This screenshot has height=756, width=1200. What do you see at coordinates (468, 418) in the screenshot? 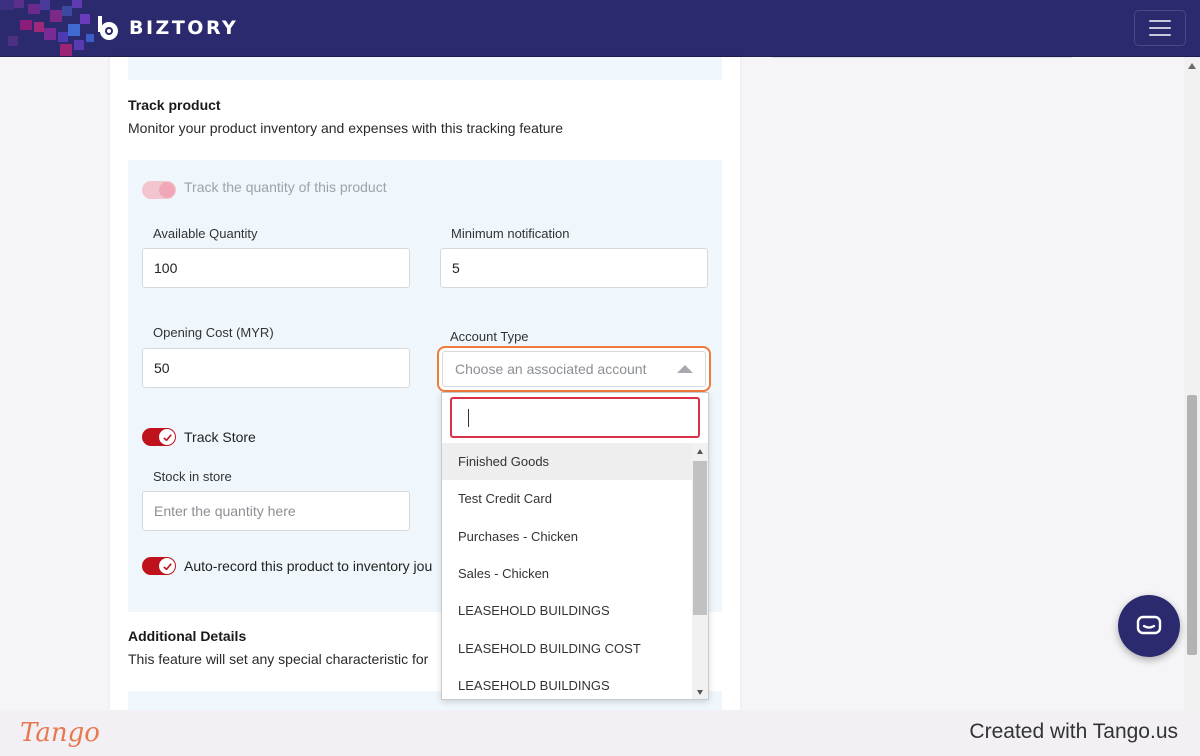
I see `text-cursor` at bounding box center [468, 418].